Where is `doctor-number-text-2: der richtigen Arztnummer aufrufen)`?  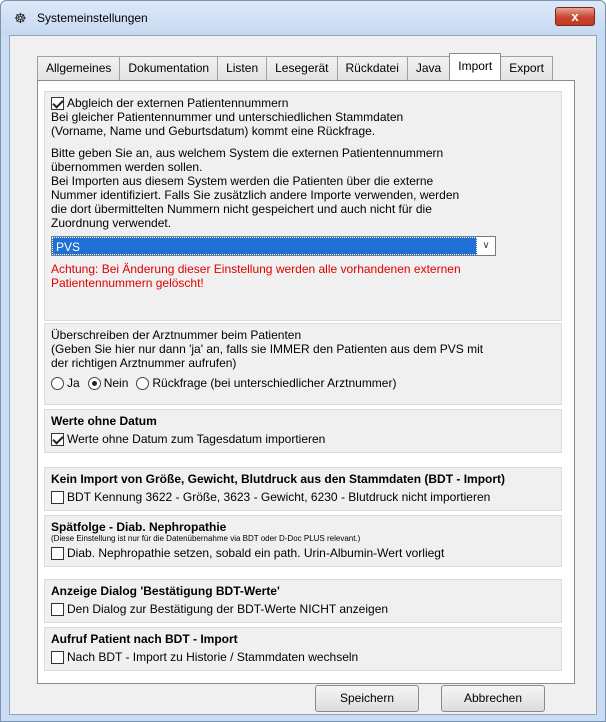
doctor-number-text-2: der richtigen Arztnummer aufrufen) is located at coordinates (144, 363).